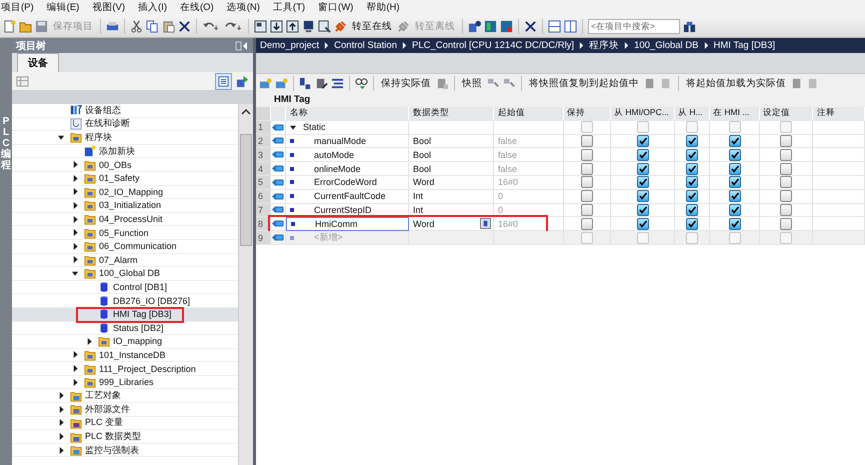 The height and width of the screenshot is (465, 865). Describe the element at coordinates (308, 26) in the screenshot. I see `monitor-icon` at that location.